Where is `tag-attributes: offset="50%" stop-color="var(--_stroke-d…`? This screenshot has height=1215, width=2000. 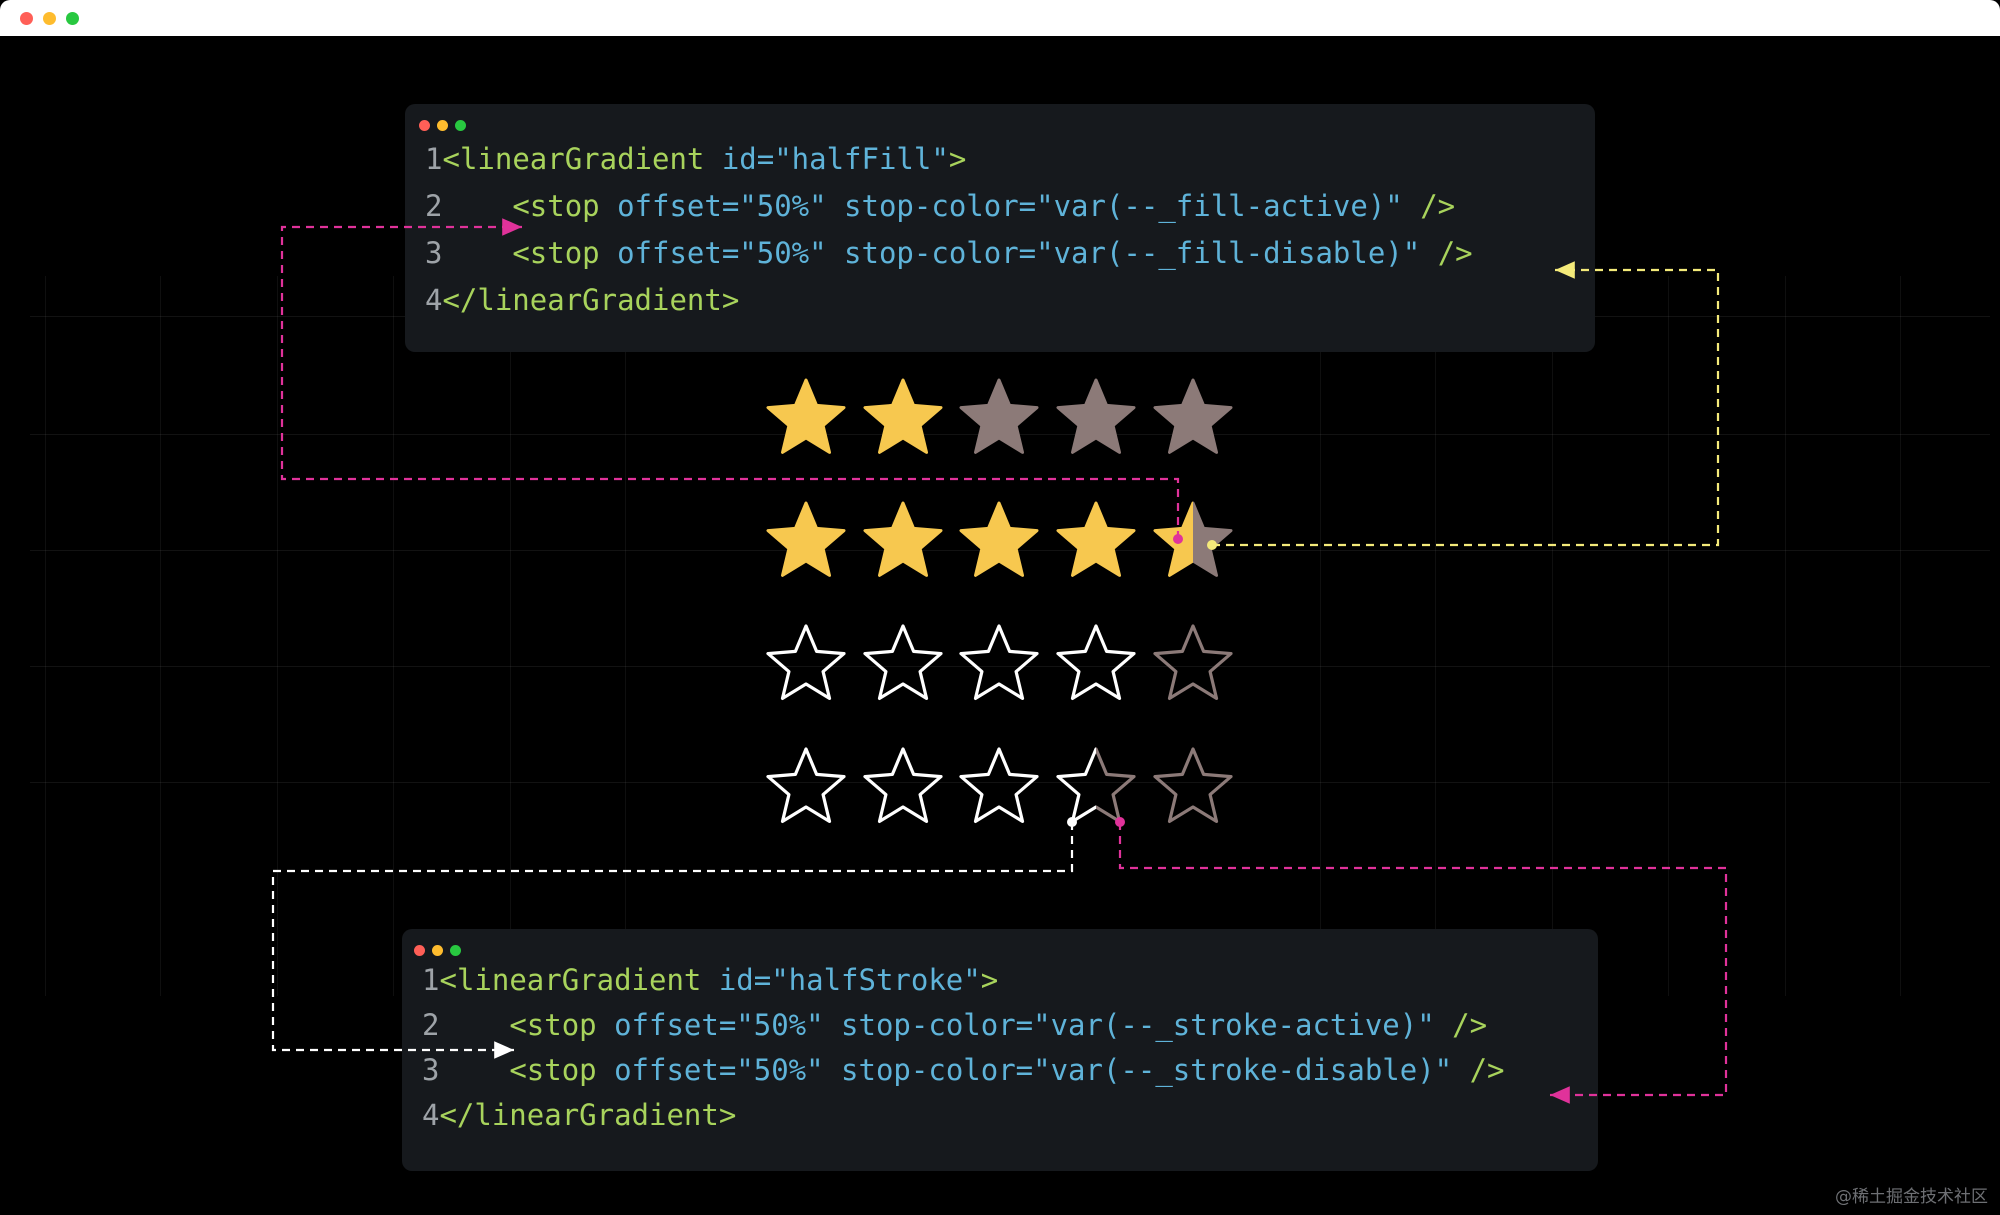 tag-attributes: offset="50%" stop-color="var(--_stroke-d… is located at coordinates (1024, 1070).